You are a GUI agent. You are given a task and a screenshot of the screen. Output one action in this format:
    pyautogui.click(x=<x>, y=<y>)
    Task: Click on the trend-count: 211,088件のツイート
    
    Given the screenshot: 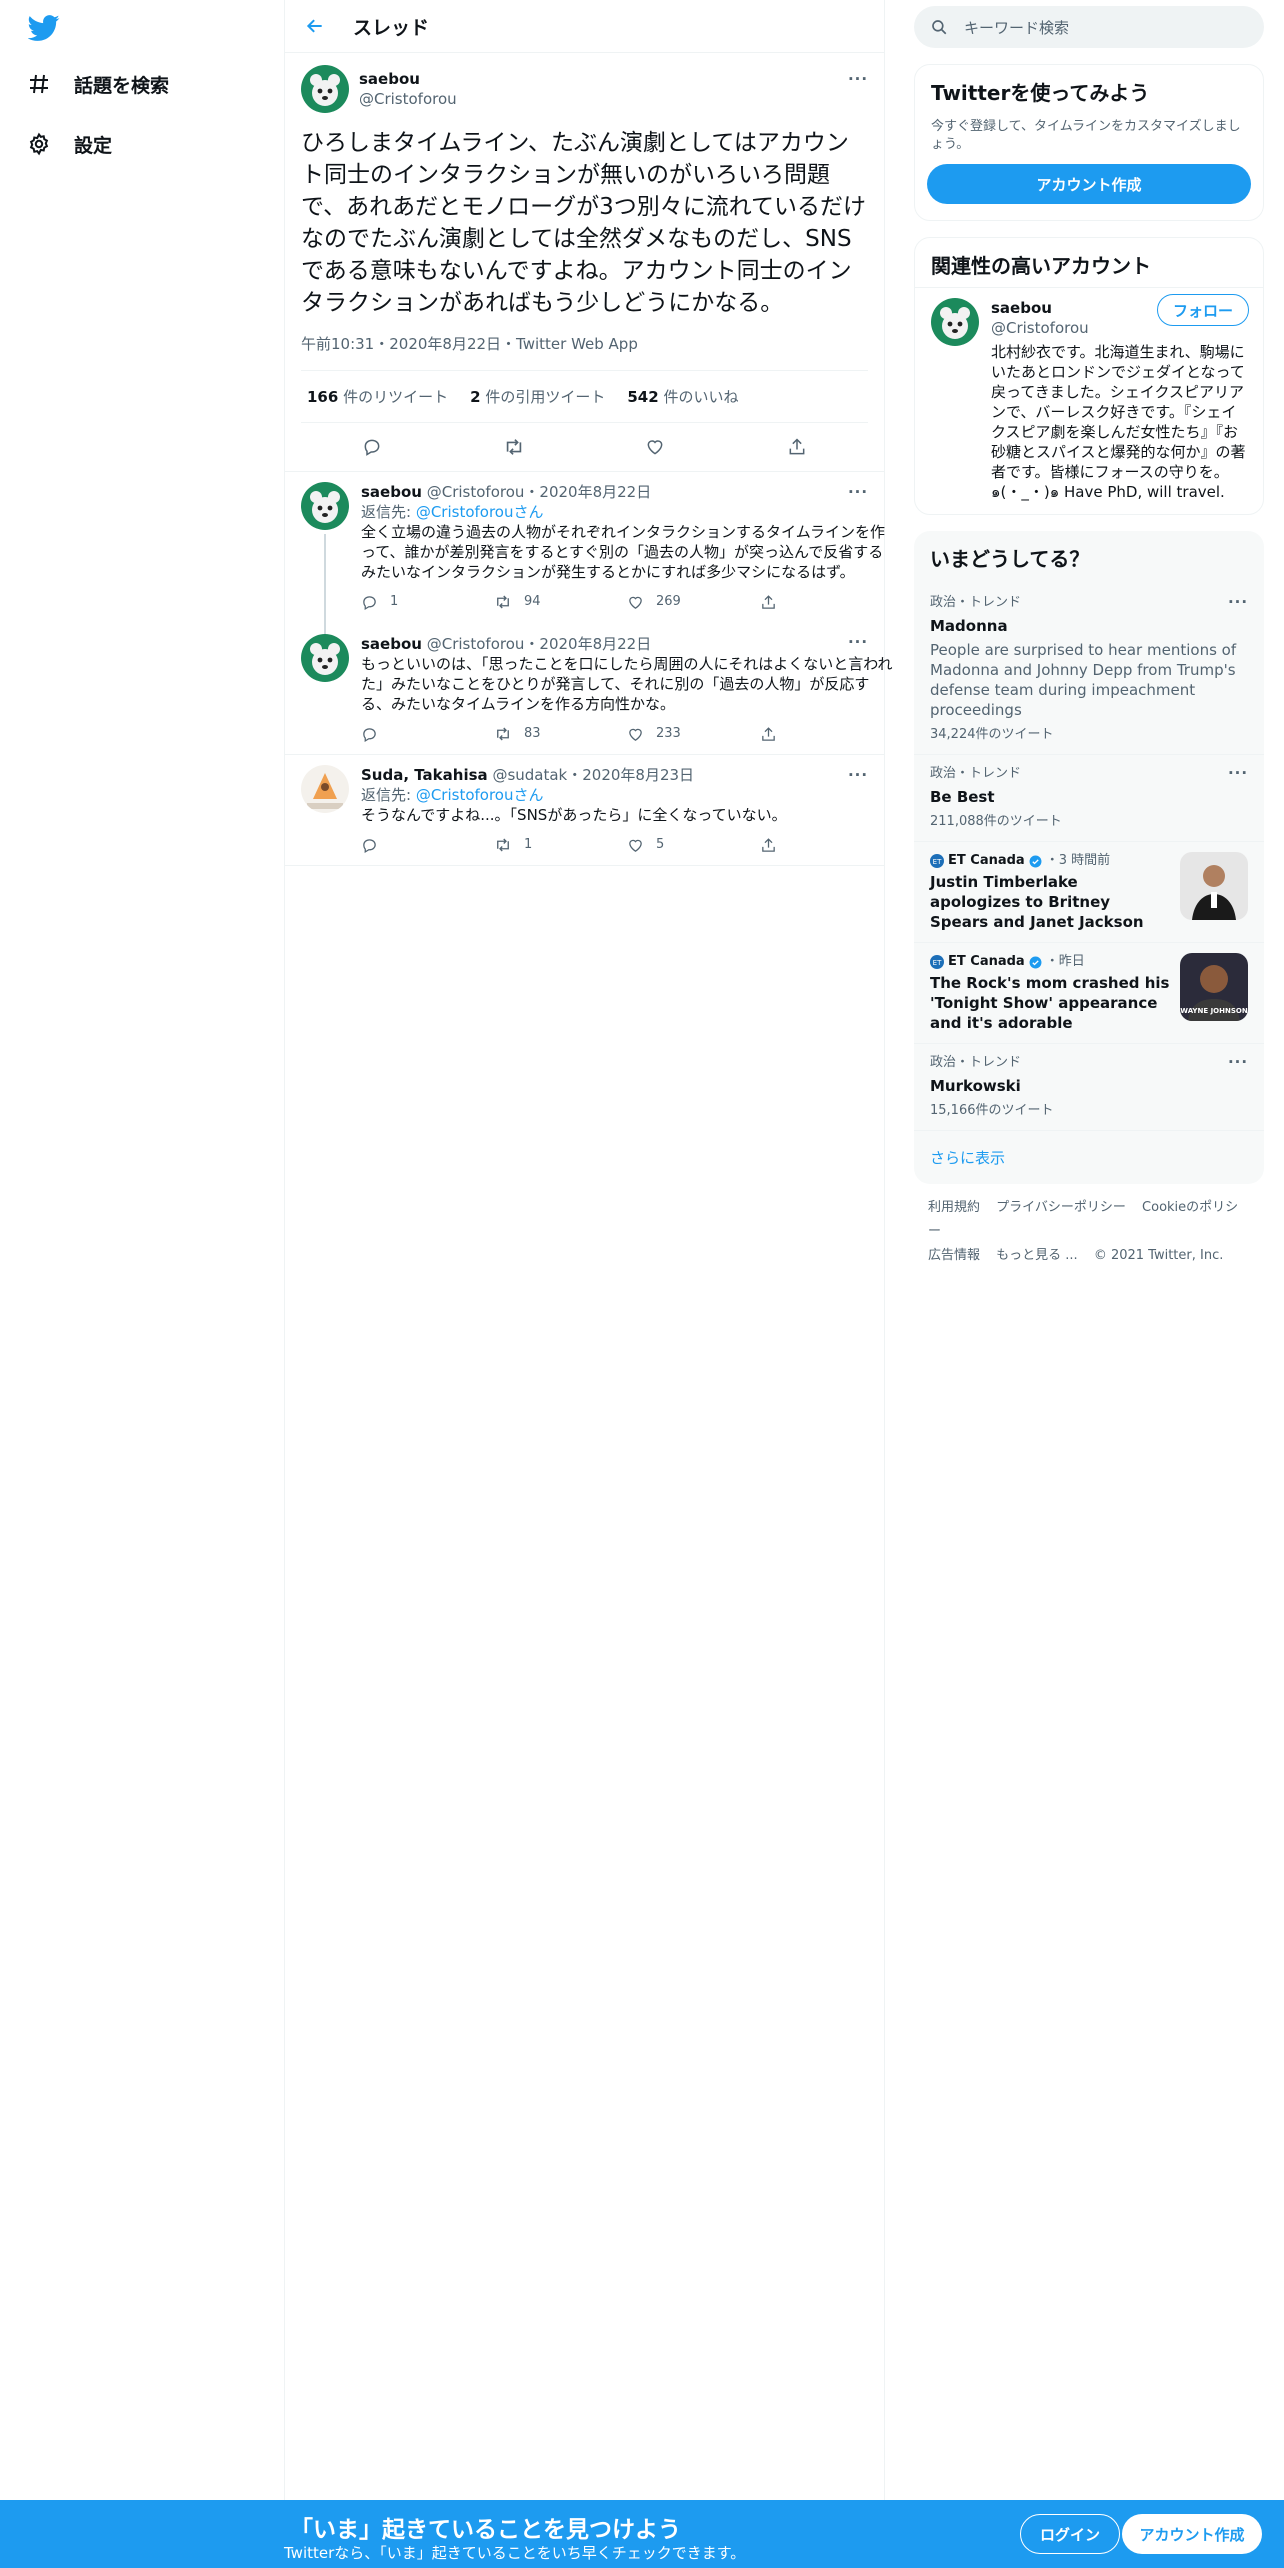 What is the action you would take?
    pyautogui.click(x=996, y=821)
    